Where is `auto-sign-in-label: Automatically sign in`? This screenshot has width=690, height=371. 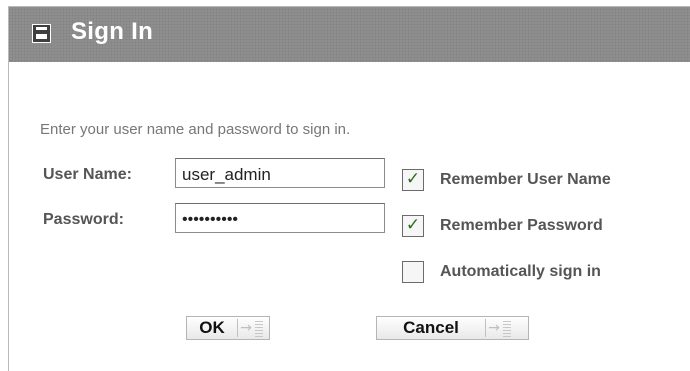
auto-sign-in-label: Automatically sign in is located at coordinates (520, 271).